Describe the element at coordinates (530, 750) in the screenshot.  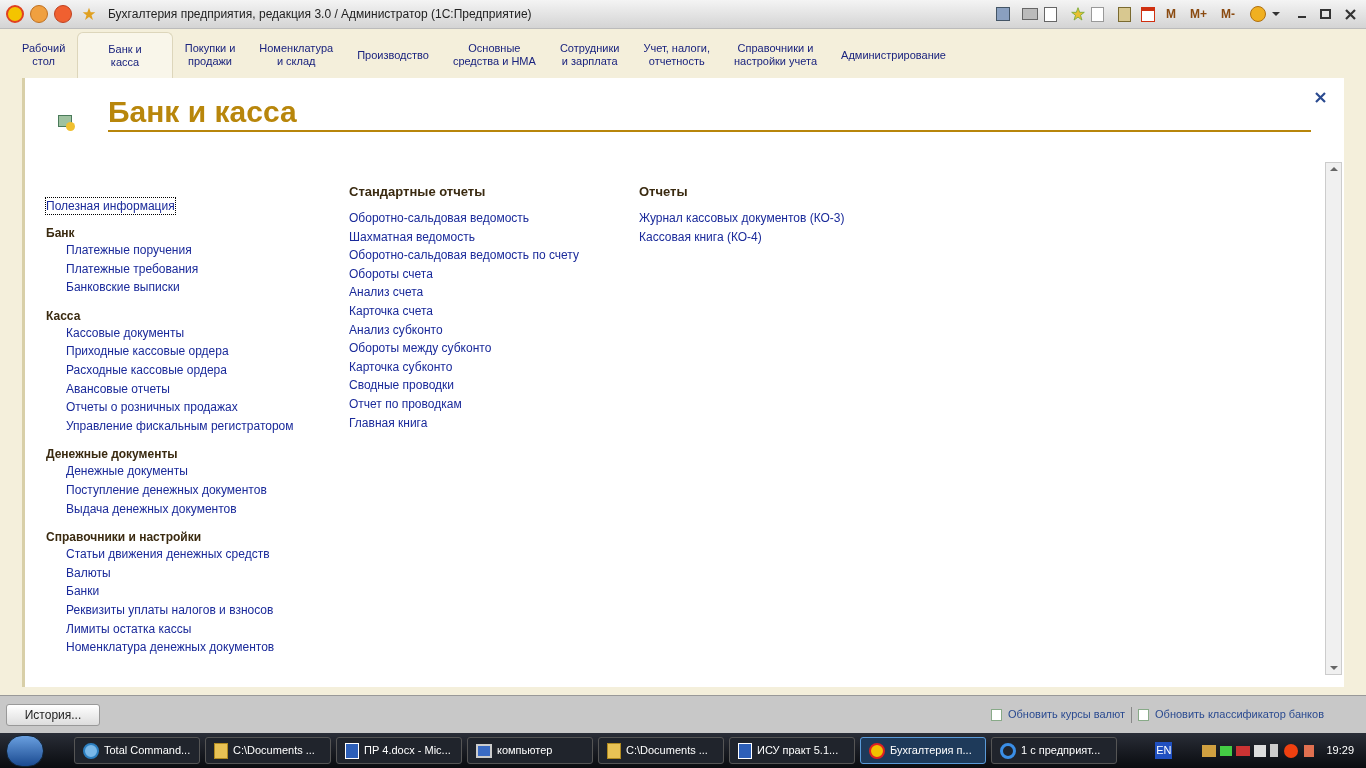
I see `taskbar-button: компьютер` at that location.